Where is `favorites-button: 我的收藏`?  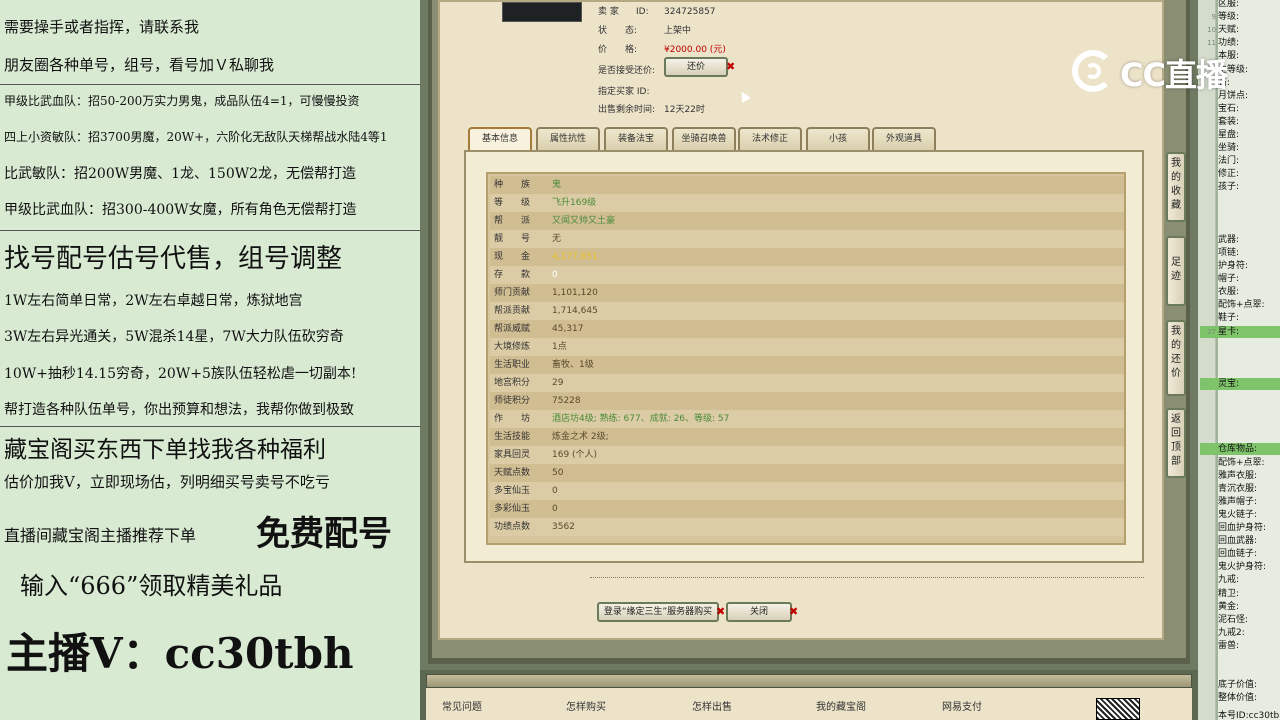
favorites-button: 我的收藏 is located at coordinates (1176, 187).